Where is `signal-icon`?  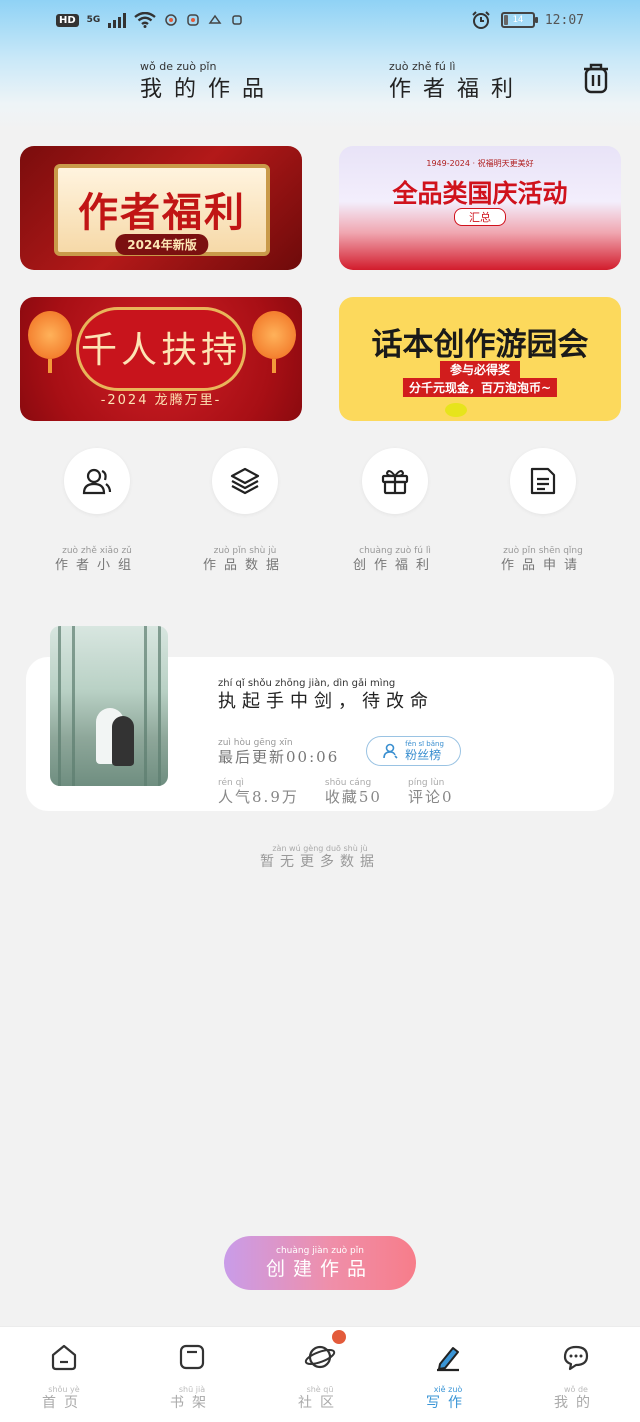 signal-icon is located at coordinates (117, 20).